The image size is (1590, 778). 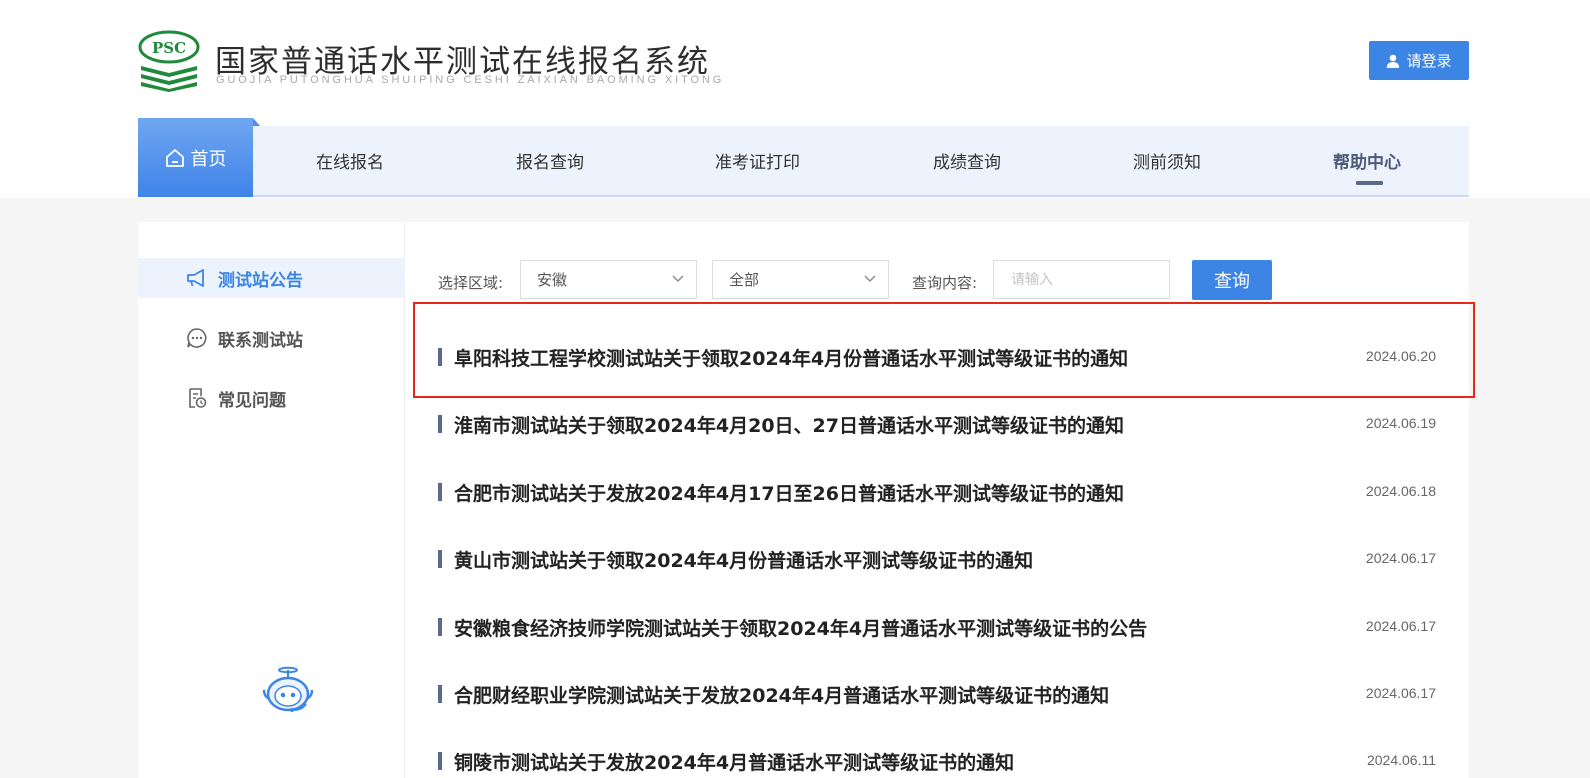 I want to click on login-button: 请登录, so click(x=1419, y=60).